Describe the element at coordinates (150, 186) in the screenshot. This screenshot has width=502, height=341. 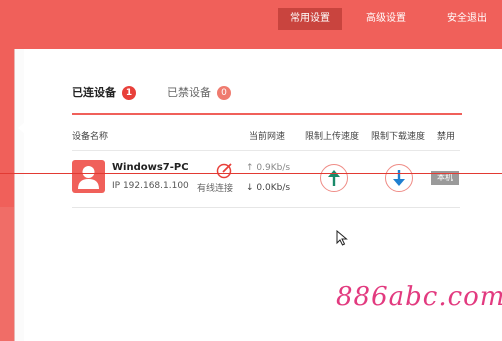
I see `device-ip: IP 192.168.1.100` at that location.